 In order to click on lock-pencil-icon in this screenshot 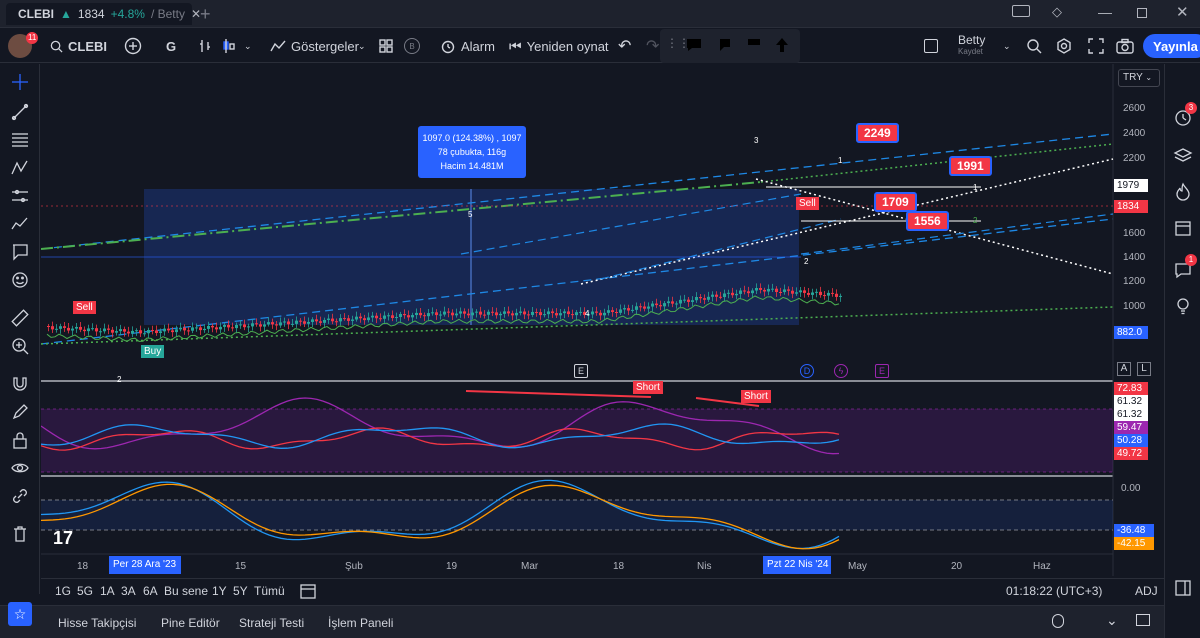, I will do `click(20, 412)`.